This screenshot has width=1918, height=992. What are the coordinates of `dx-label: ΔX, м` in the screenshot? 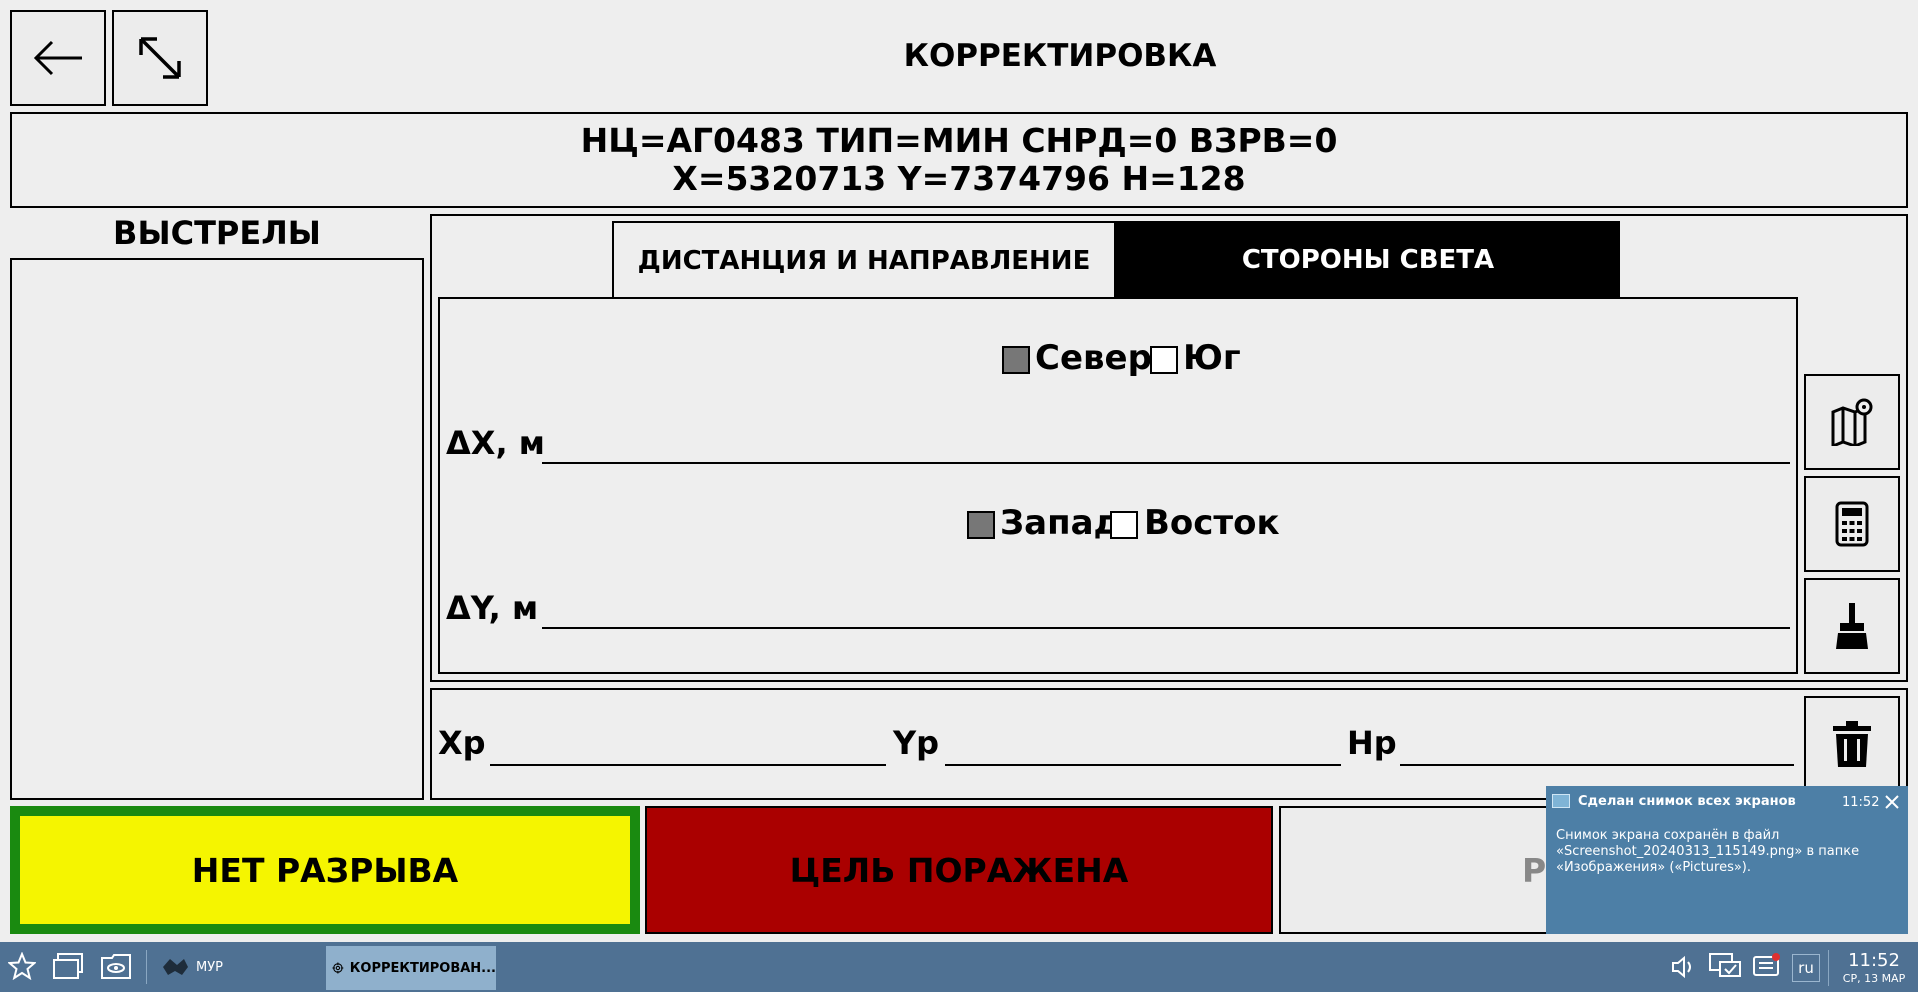 It's located at (495, 443).